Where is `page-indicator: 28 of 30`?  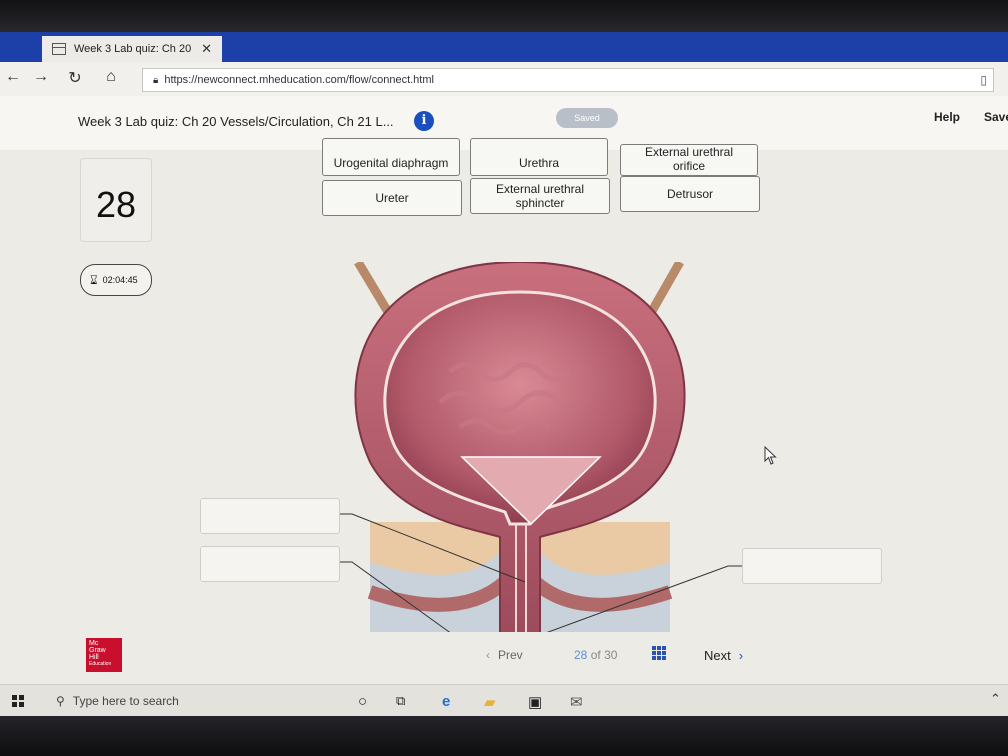
page-indicator: 28 of 30 is located at coordinates (595, 655).